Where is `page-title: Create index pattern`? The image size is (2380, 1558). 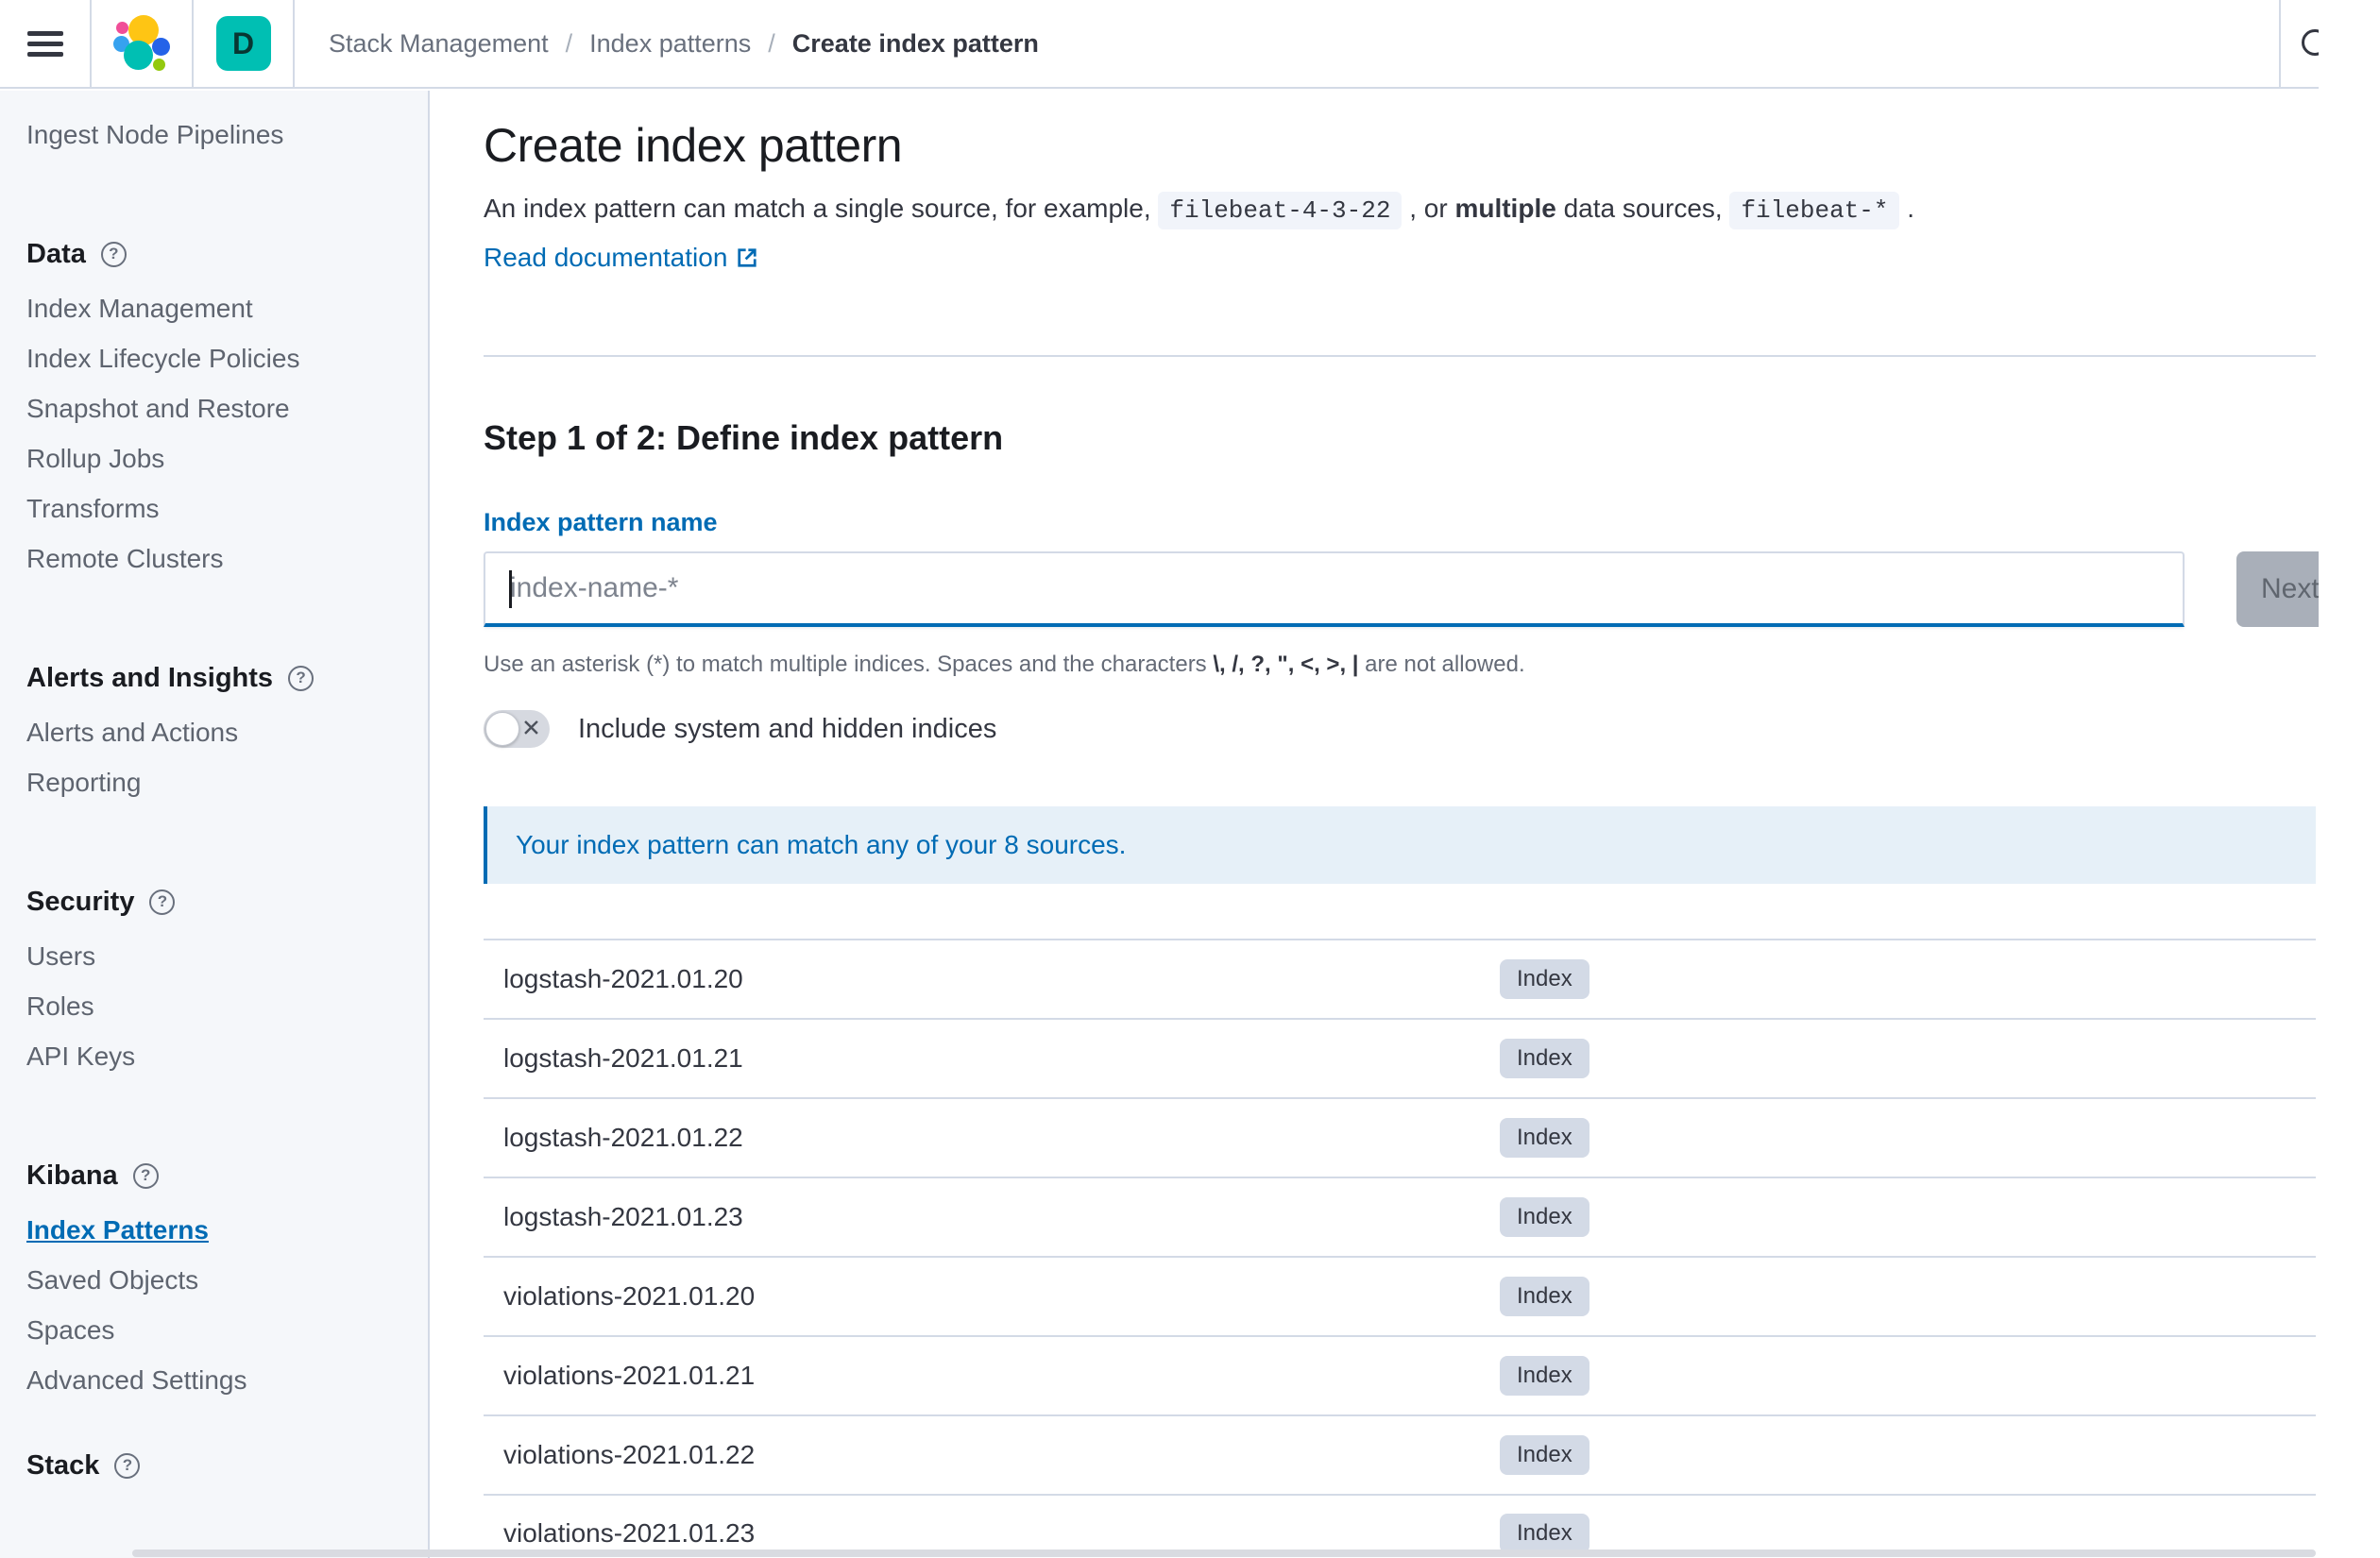
page-title: Create index pattern is located at coordinates (693, 145).